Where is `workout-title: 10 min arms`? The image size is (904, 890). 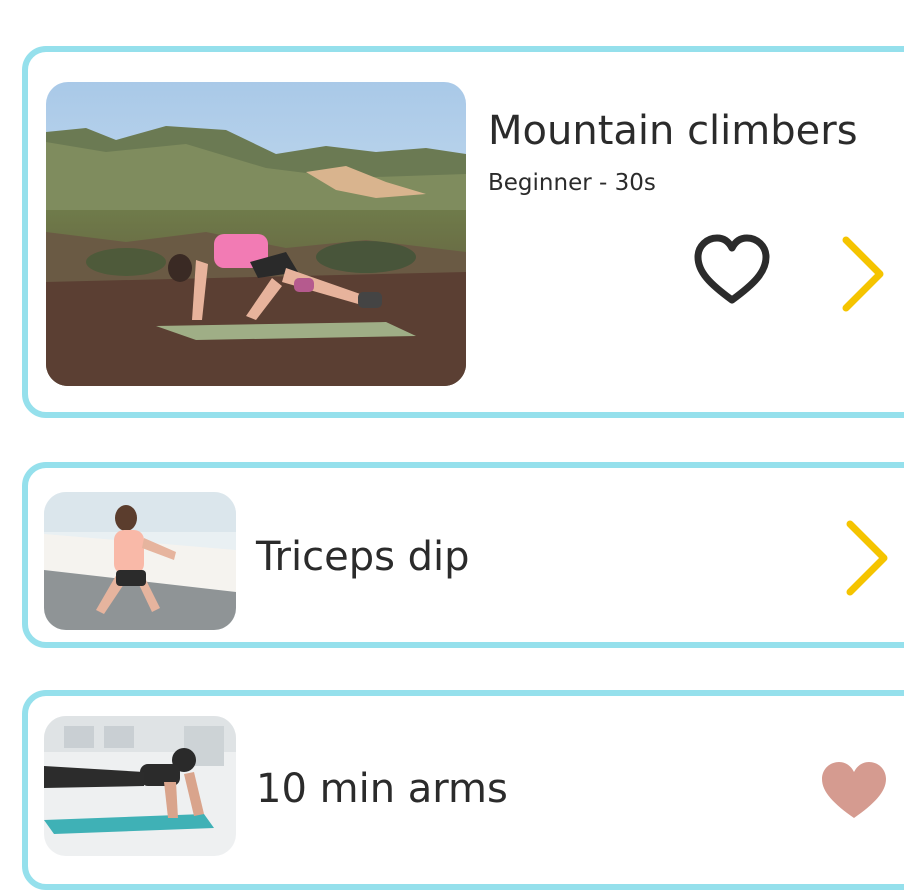 workout-title: 10 min arms is located at coordinates (382, 789).